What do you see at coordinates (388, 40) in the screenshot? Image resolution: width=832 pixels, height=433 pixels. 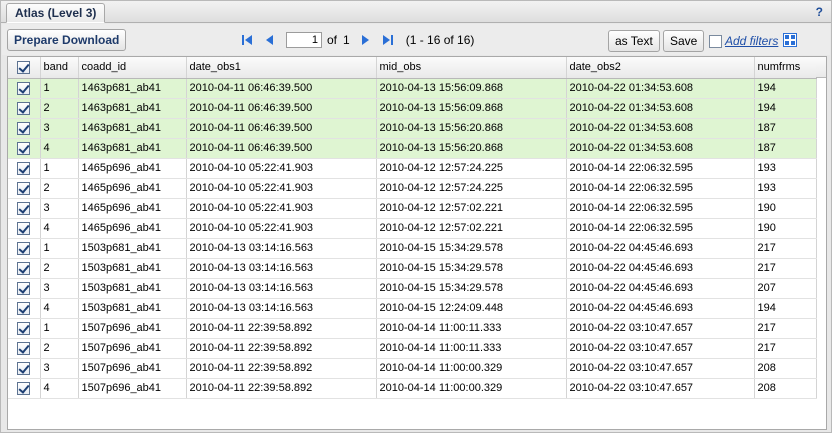 I see `last-page-icon` at bounding box center [388, 40].